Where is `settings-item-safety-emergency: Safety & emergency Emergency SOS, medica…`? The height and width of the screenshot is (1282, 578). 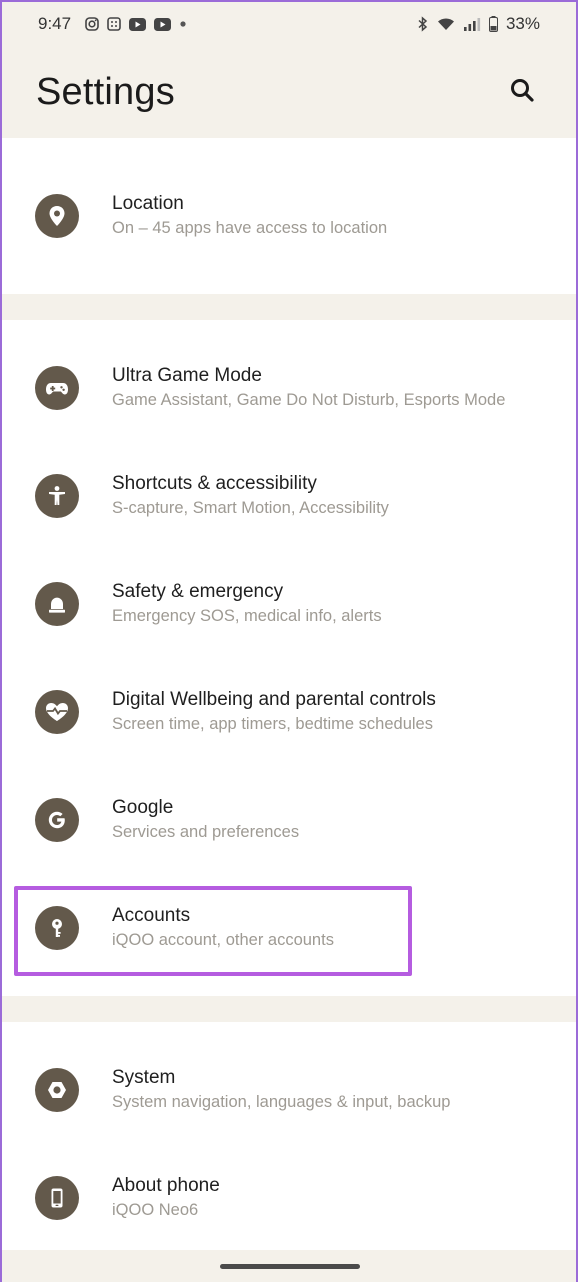
settings-item-safety-emergency: Safety & emergency Emergency SOS, medica… is located at coordinates (289, 604).